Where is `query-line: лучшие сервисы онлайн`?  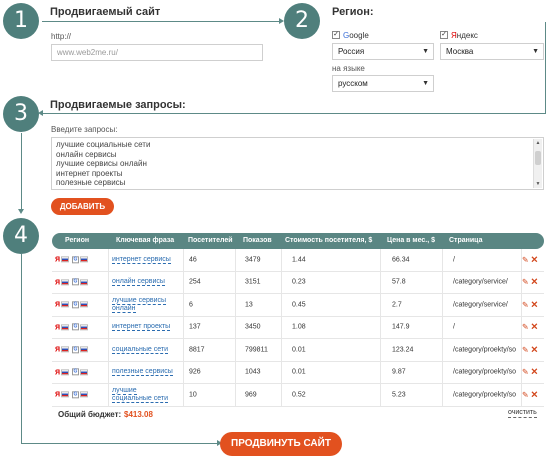 query-line: лучшие сервисы онлайн is located at coordinates (101, 163).